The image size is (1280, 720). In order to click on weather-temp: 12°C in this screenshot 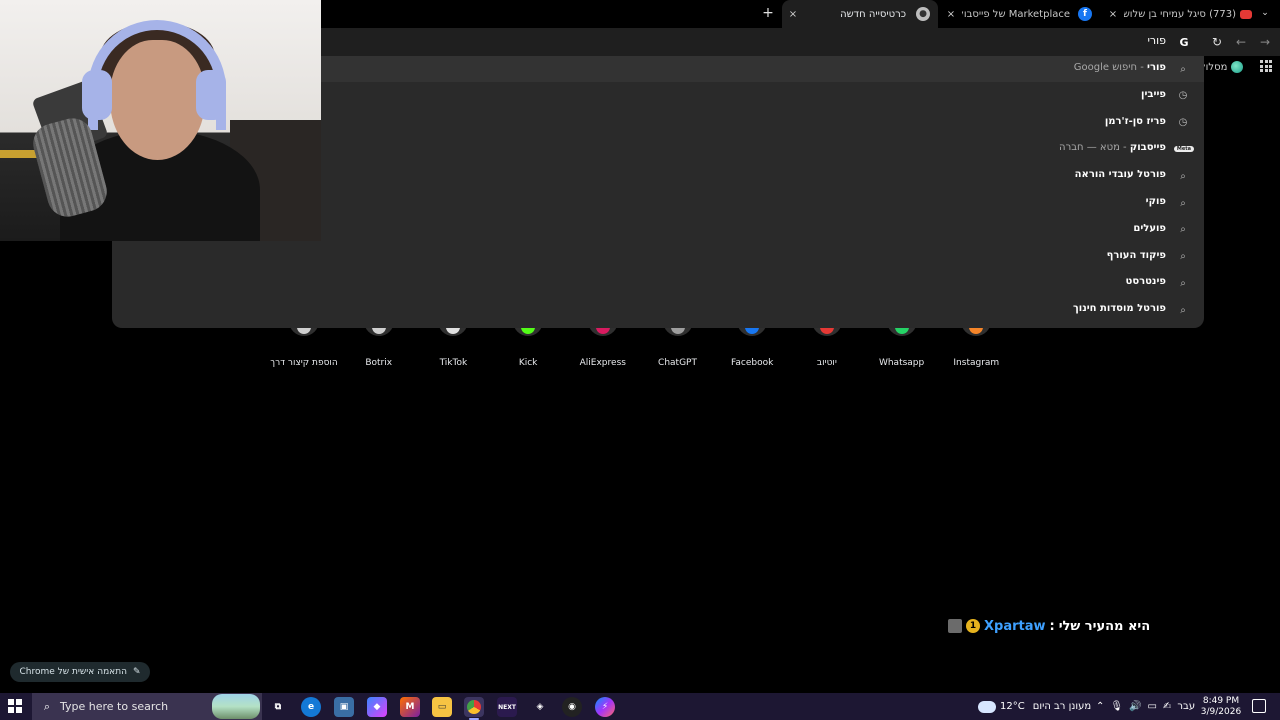, I will do `click(1012, 706)`.